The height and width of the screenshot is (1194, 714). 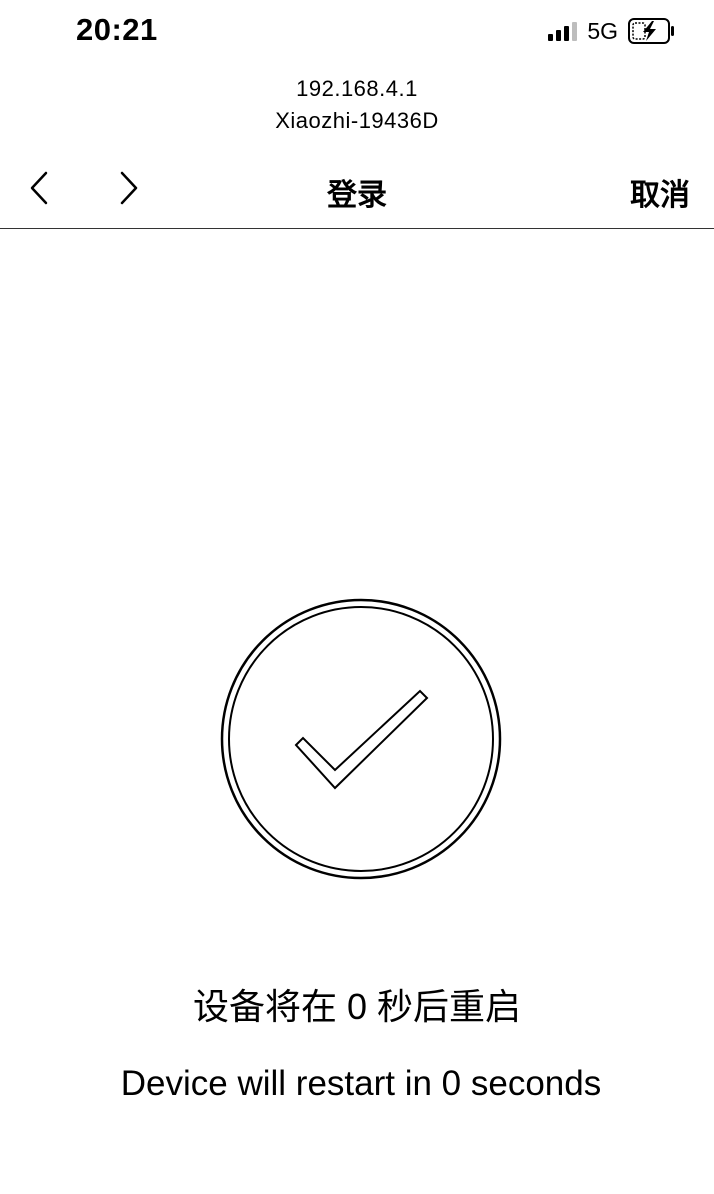 I want to click on page-title: 登录, so click(x=357, y=195).